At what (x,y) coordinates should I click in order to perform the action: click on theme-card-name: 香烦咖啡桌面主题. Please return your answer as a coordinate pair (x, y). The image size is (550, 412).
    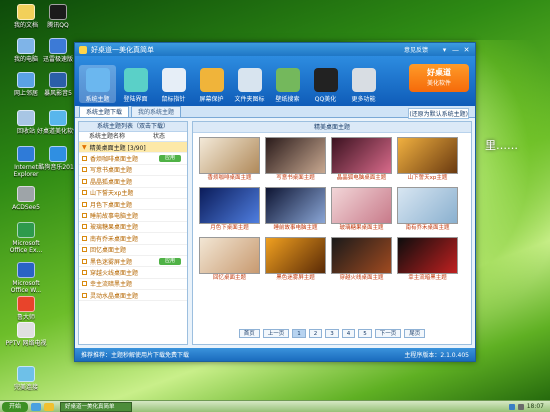
    Looking at the image, I should click on (229, 178).